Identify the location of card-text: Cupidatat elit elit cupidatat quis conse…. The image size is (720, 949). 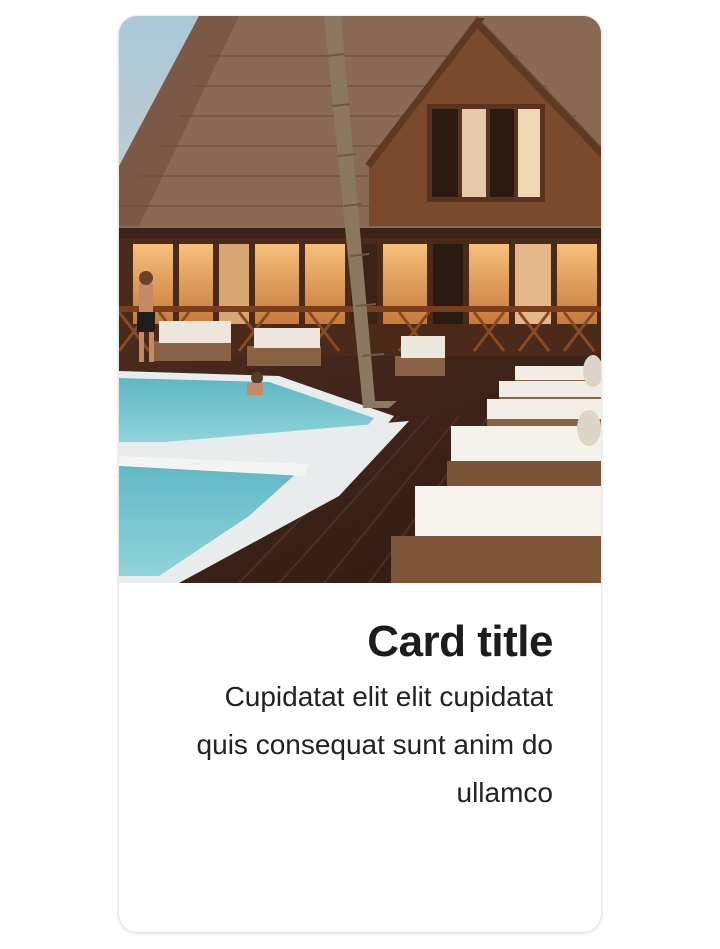
(374, 744).